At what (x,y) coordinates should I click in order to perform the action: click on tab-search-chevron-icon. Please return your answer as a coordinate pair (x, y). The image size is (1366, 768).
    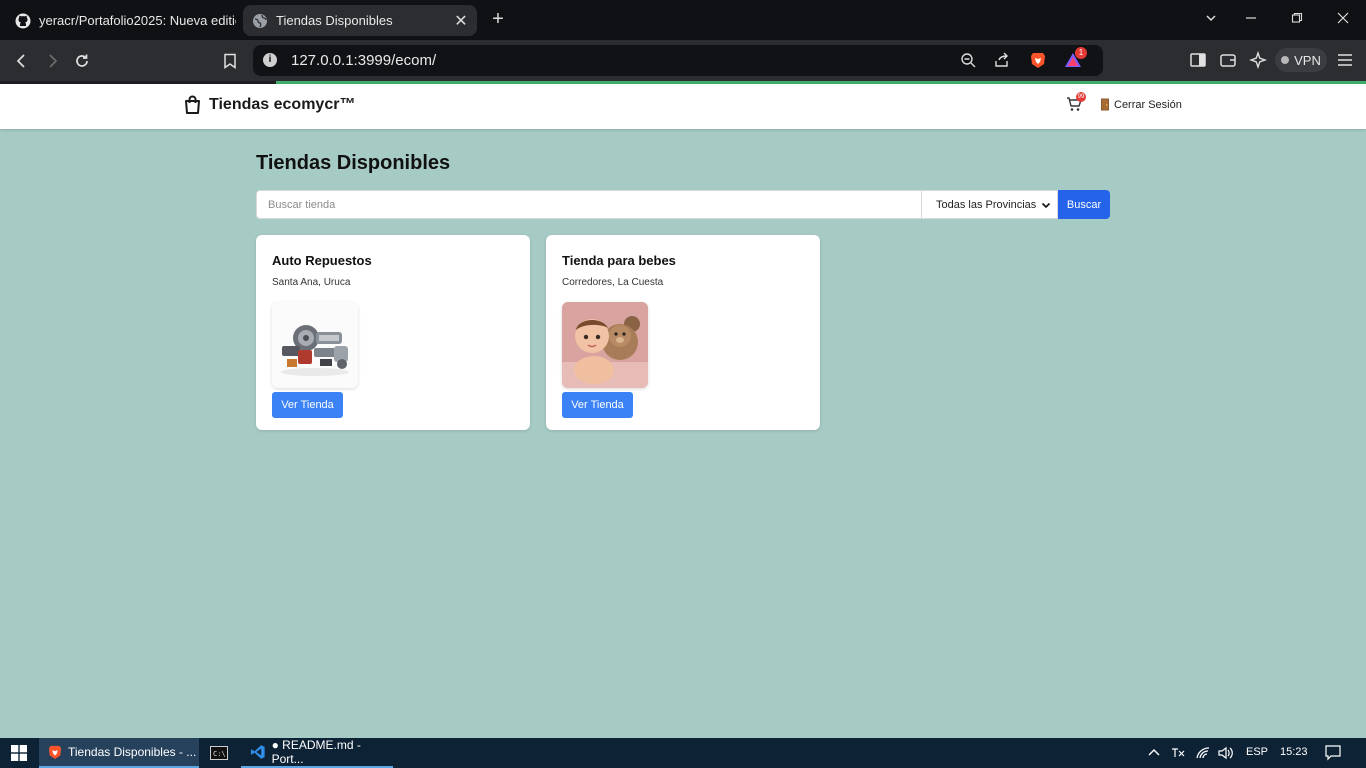
    Looking at the image, I should click on (1211, 19).